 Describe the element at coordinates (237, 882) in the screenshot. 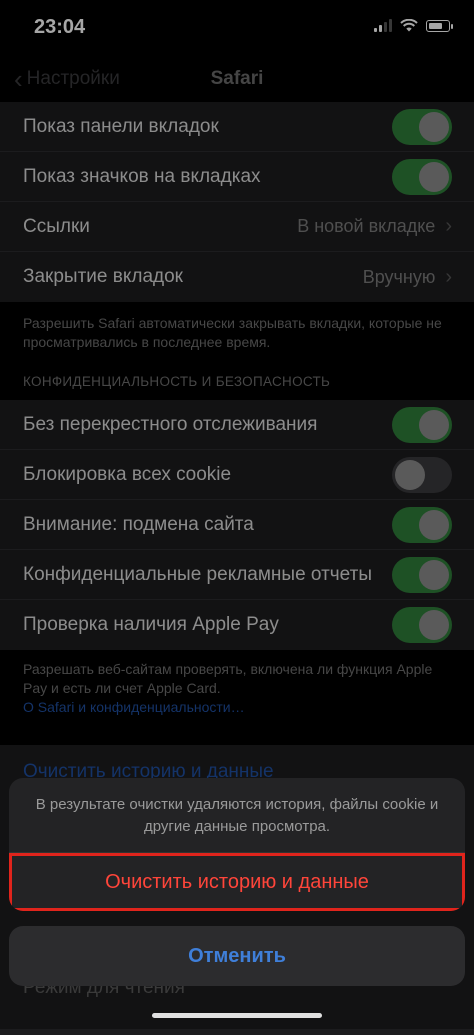

I see `clear-history-confirm-button: Очистить историю и данные` at that location.